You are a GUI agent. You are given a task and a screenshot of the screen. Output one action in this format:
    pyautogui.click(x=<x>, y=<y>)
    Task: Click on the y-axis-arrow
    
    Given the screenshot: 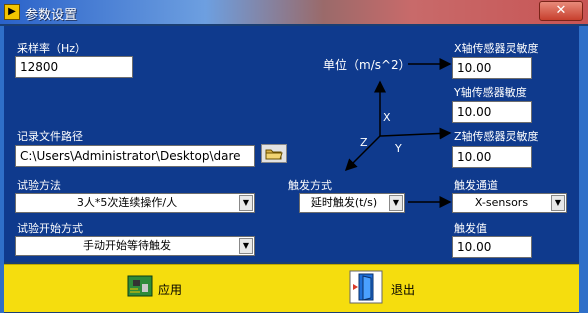 What is the action you would take?
    pyautogui.click(x=415, y=133)
    